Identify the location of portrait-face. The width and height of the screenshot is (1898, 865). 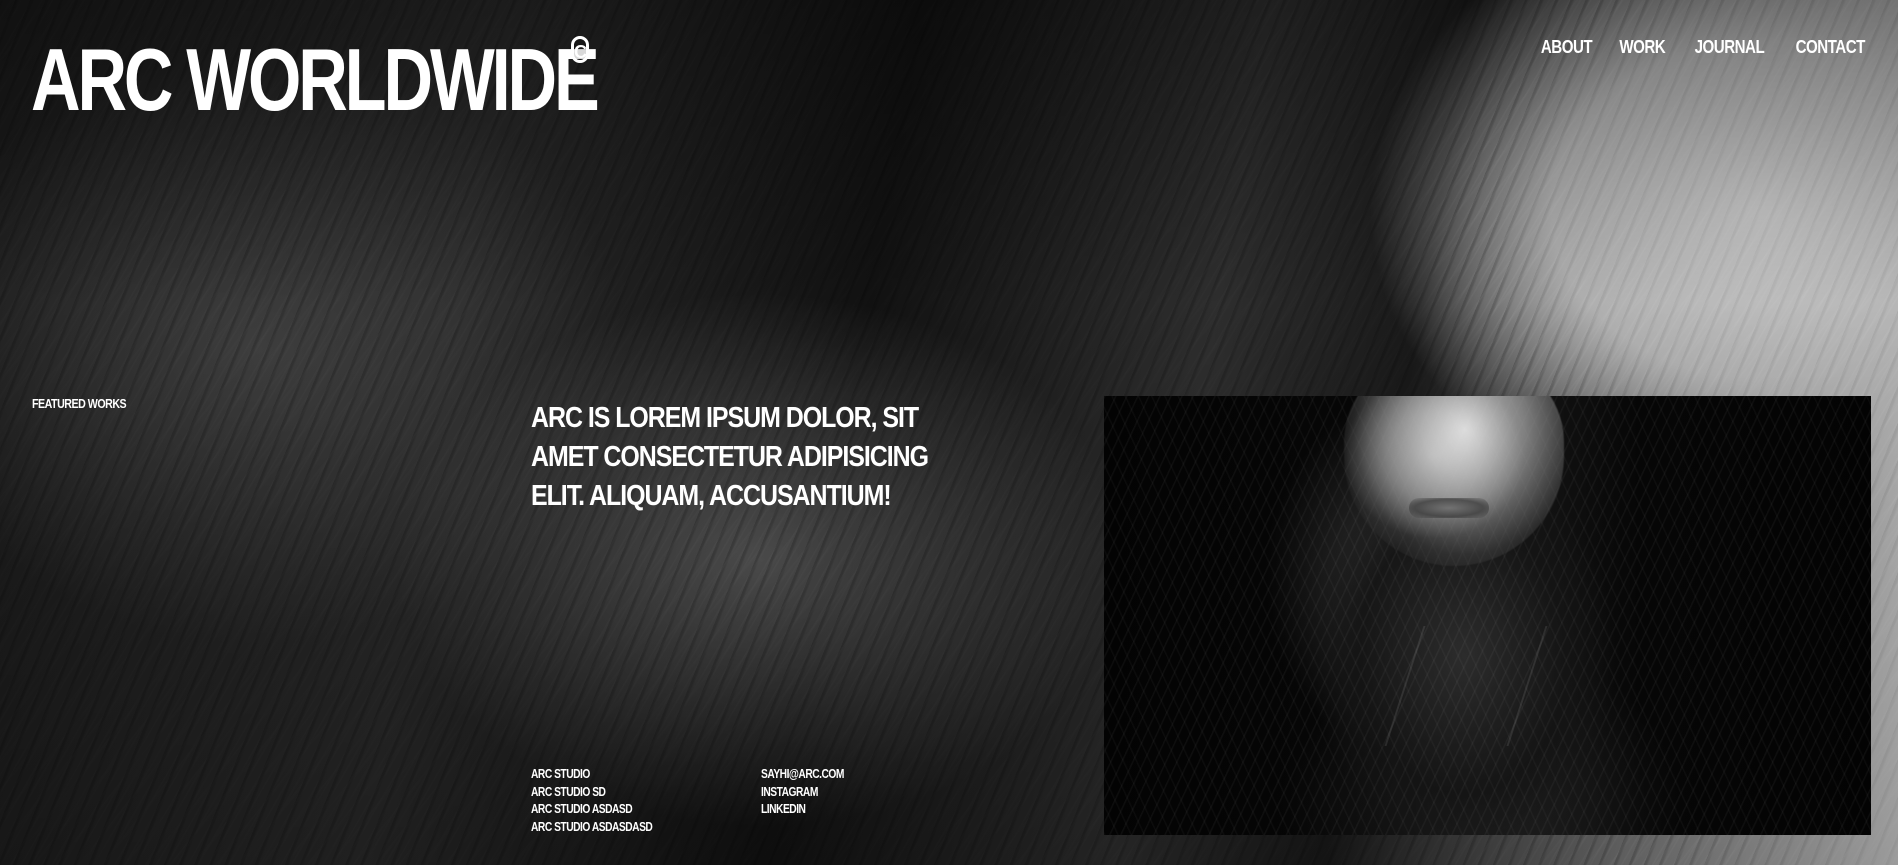
(1454, 481).